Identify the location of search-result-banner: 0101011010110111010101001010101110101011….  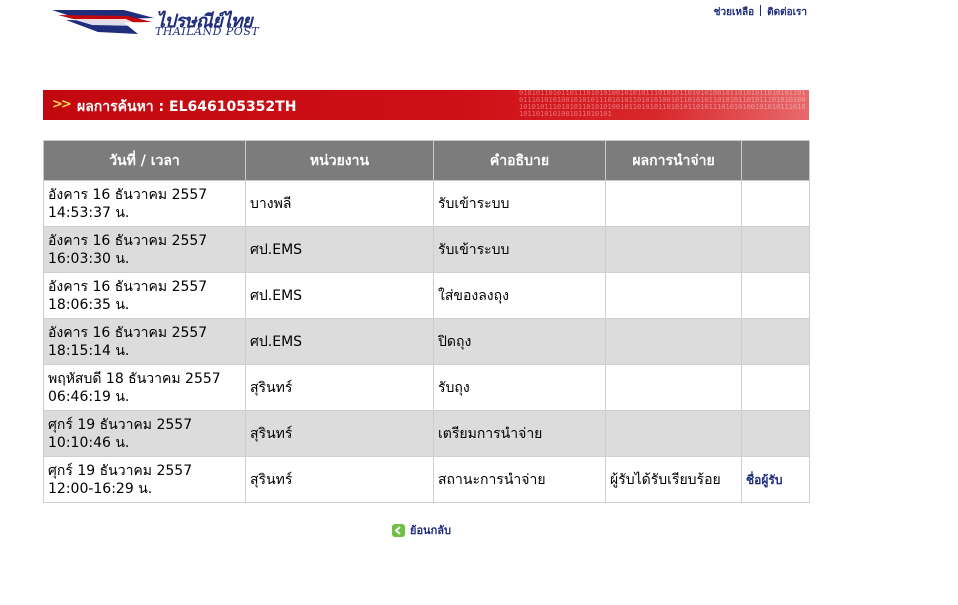
(426, 105).